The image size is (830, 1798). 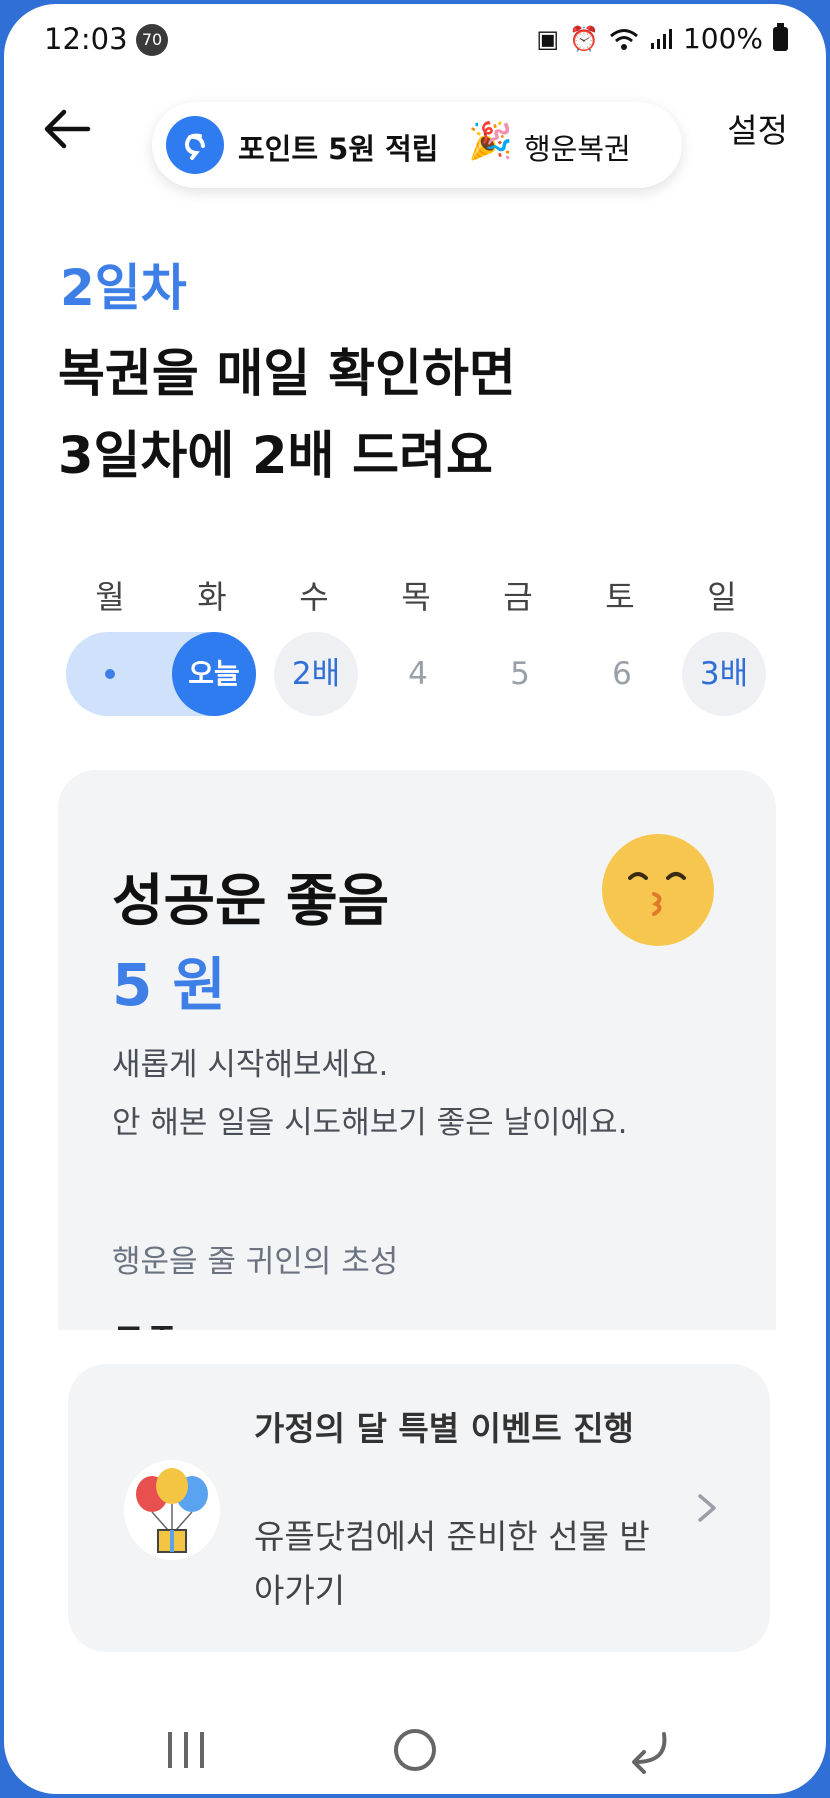 I want to click on notification-count-badge: 70, so click(x=152, y=40).